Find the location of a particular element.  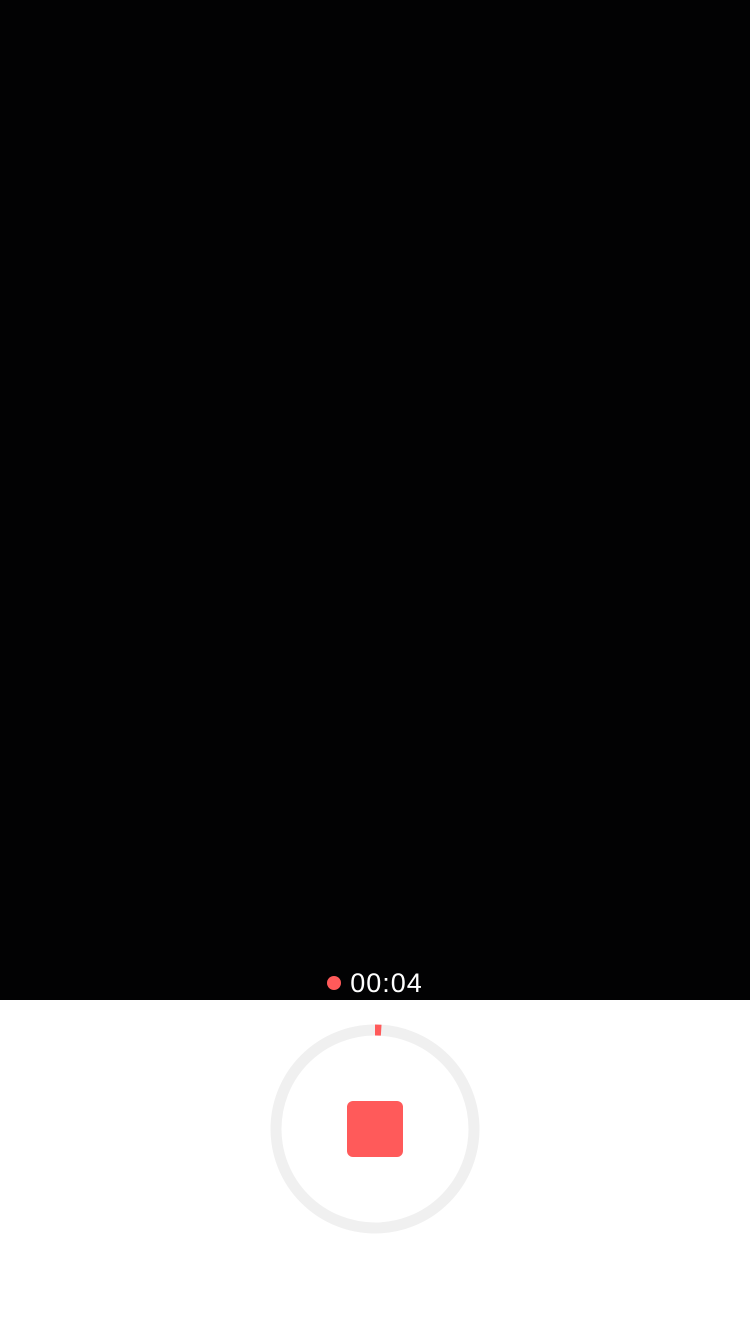

recording-indicator: 00:04 is located at coordinates (375, 983).